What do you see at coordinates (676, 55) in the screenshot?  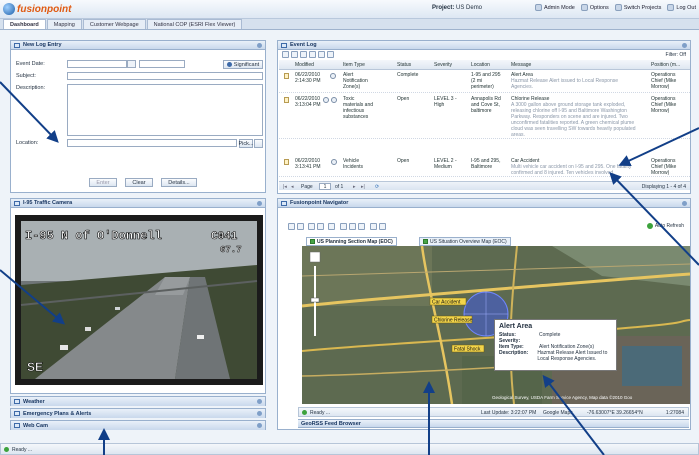 I see `filter-toggle: Filter: Off` at bounding box center [676, 55].